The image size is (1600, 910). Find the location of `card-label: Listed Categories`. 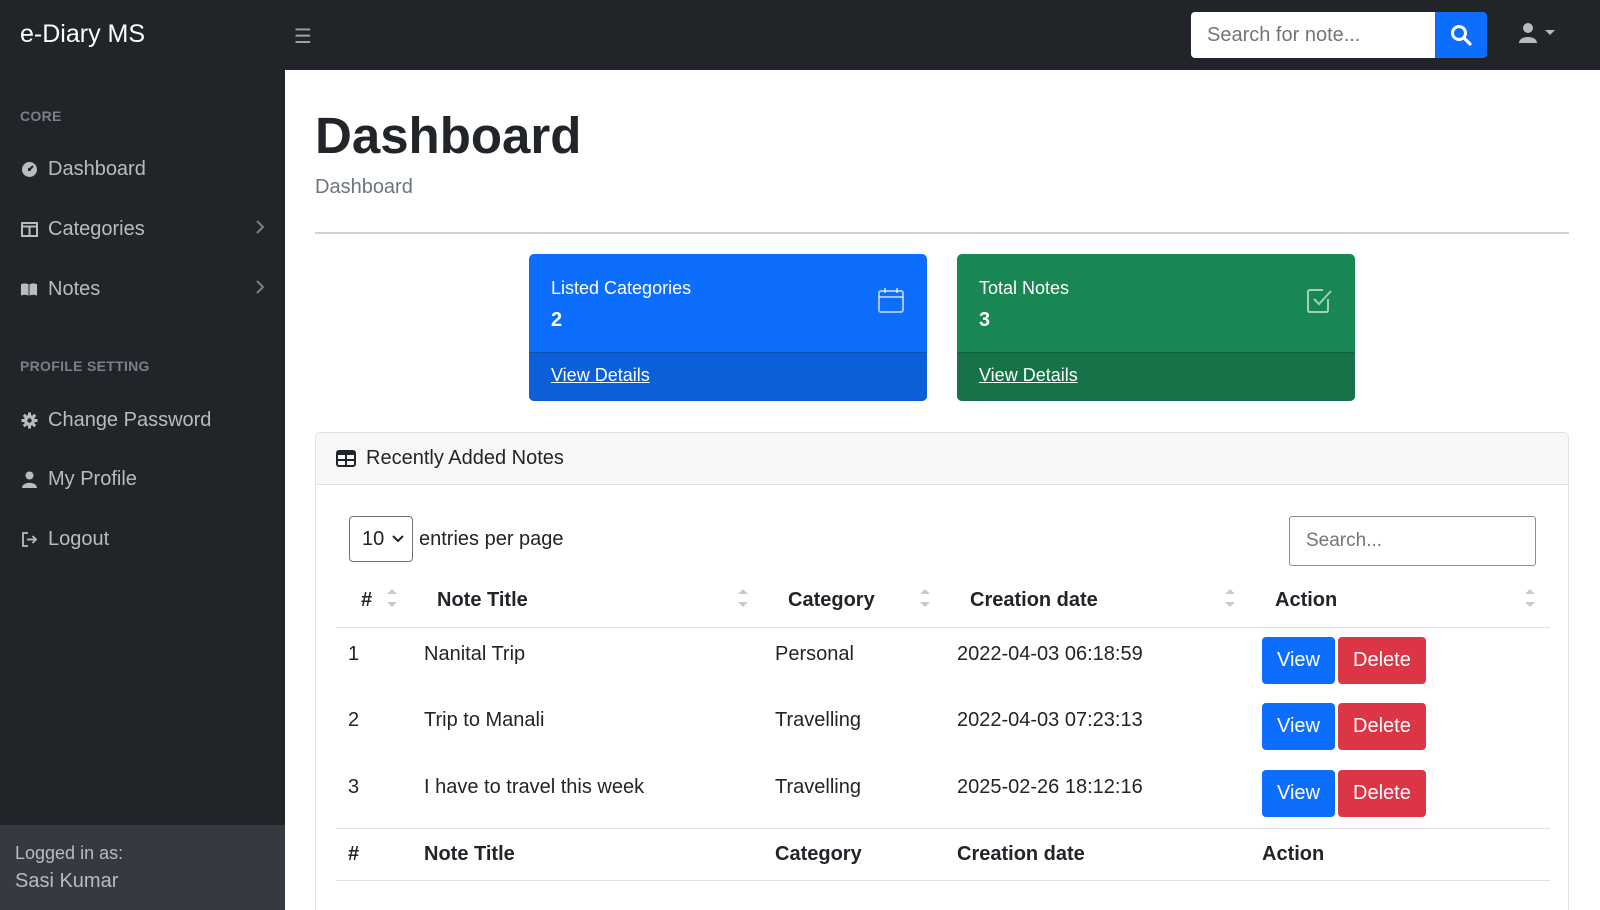

card-label: Listed Categories is located at coordinates (621, 288).